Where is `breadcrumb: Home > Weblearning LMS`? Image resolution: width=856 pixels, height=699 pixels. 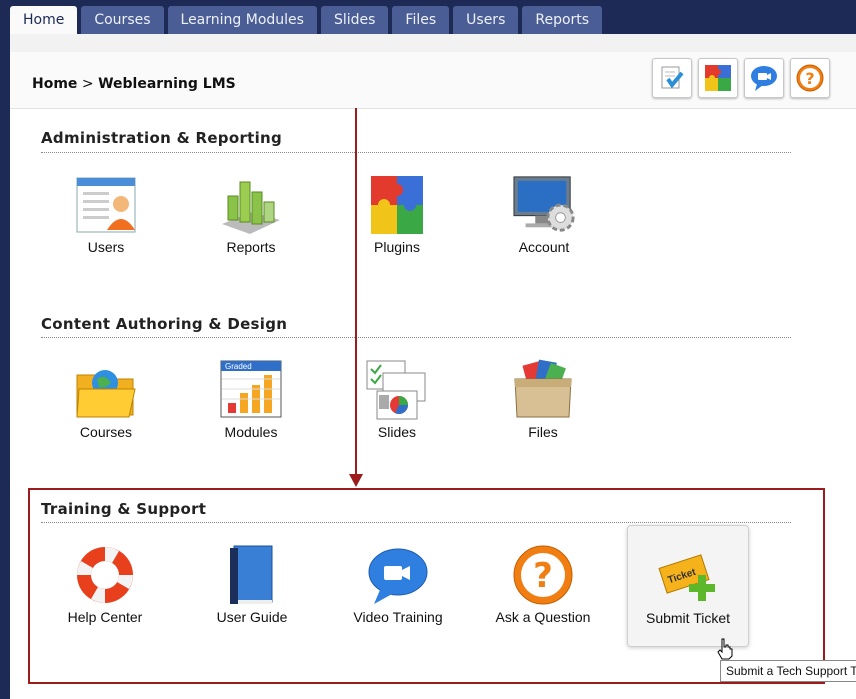 breadcrumb: Home > Weblearning LMS is located at coordinates (134, 84).